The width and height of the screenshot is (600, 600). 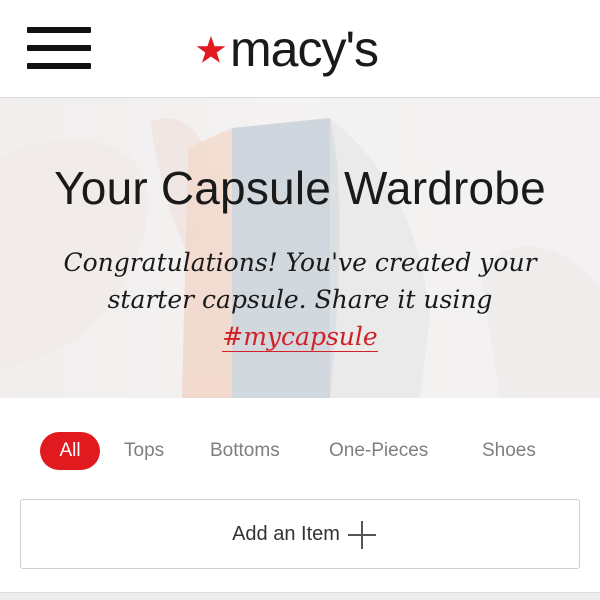 What do you see at coordinates (378, 451) in the screenshot?
I see `tab-one-pieces: One-Pieces` at bounding box center [378, 451].